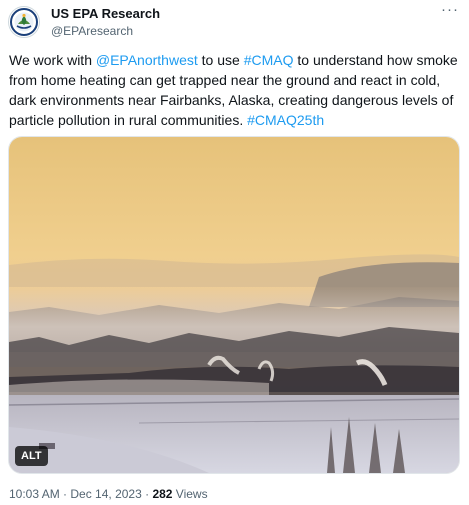  I want to click on hashtag-link: #CMAQ25th, so click(285, 120).